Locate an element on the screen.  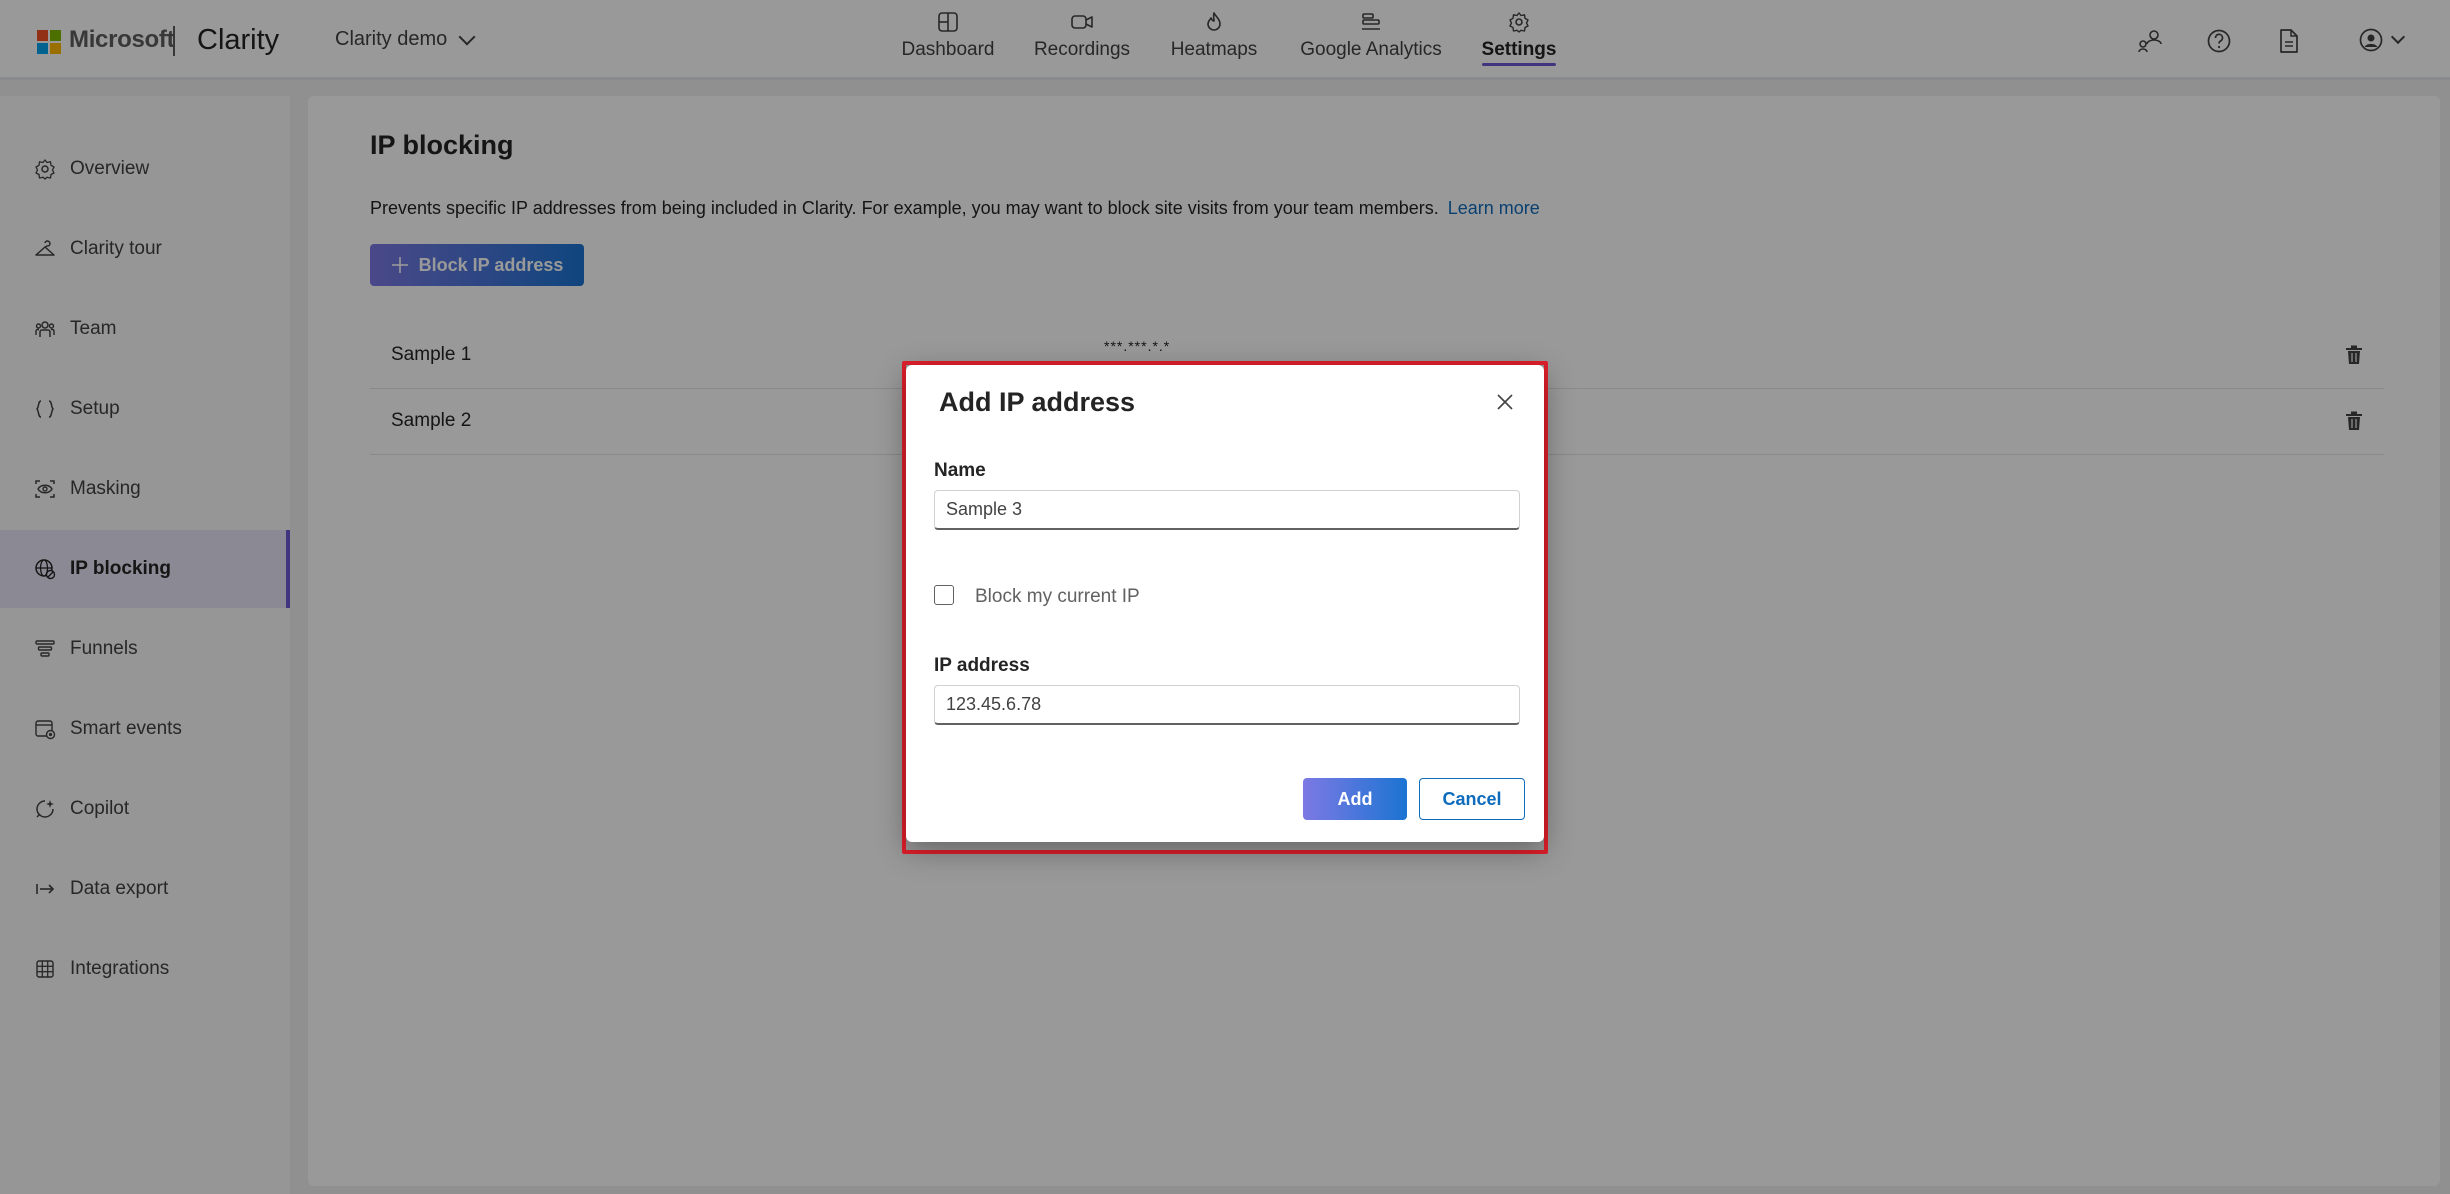
block-current-ip-label: Block my current IP is located at coordinates (1057, 597).